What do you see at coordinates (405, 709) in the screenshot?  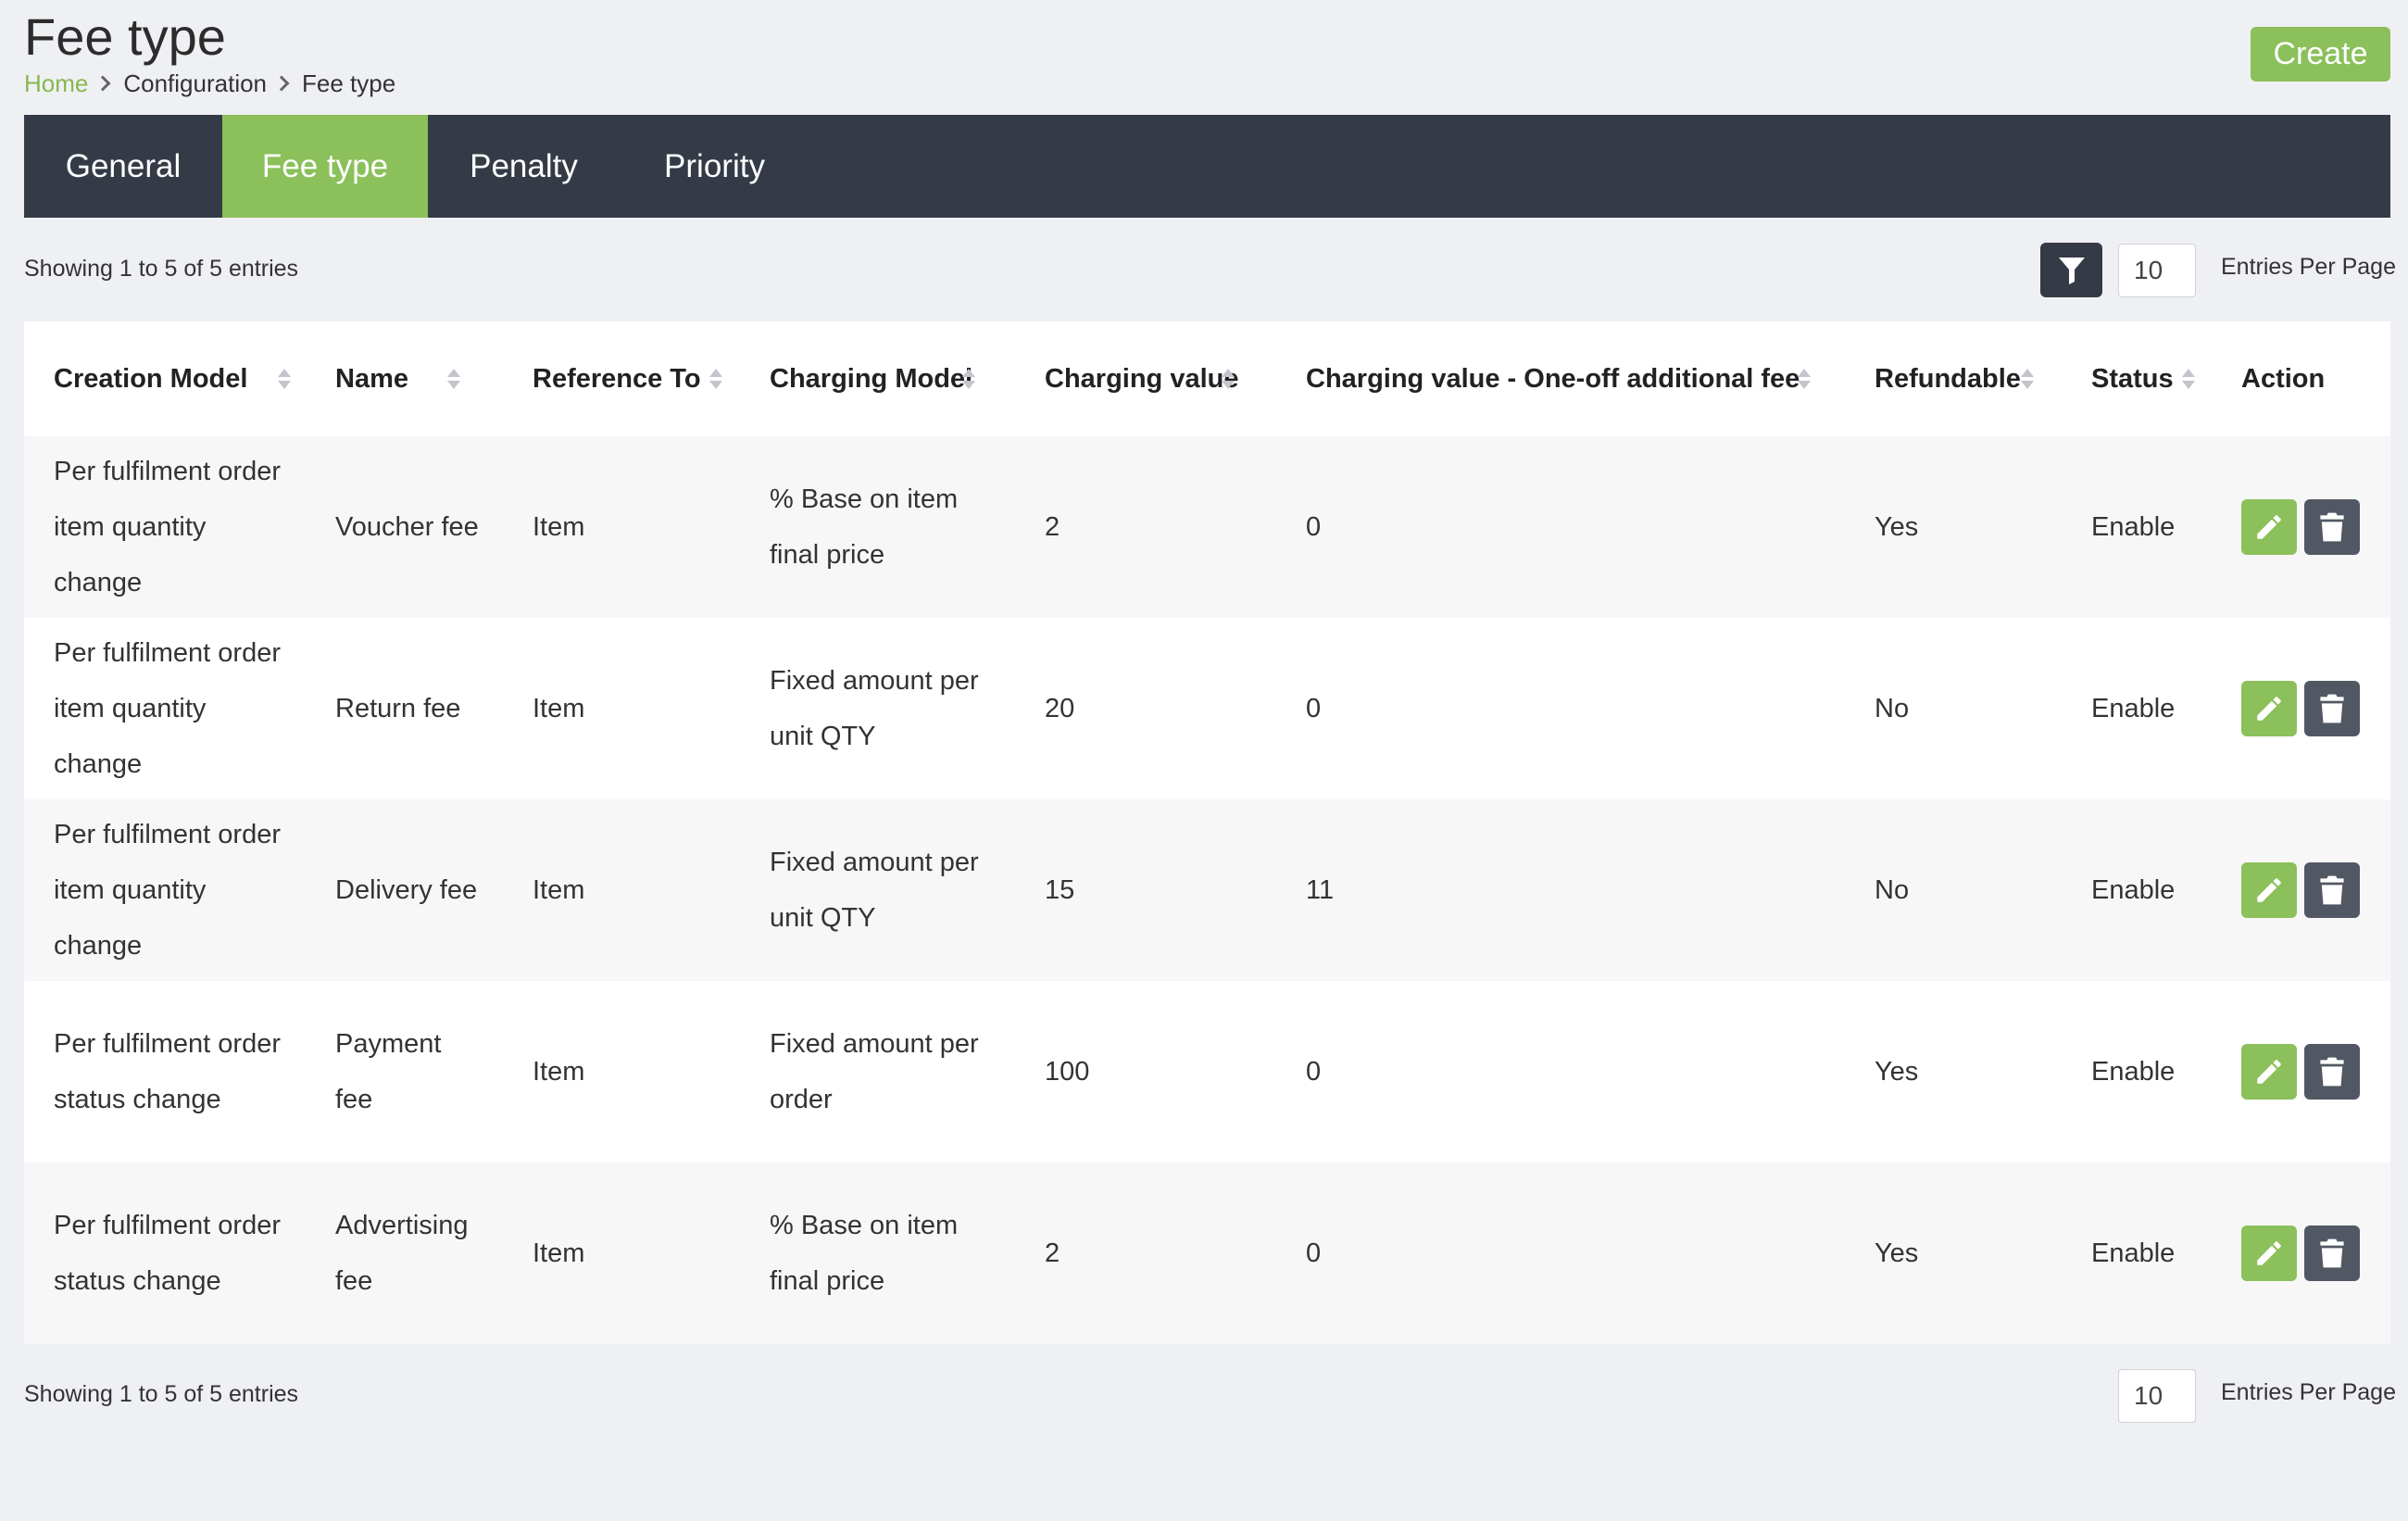 I see `cell-name: Return fee` at bounding box center [405, 709].